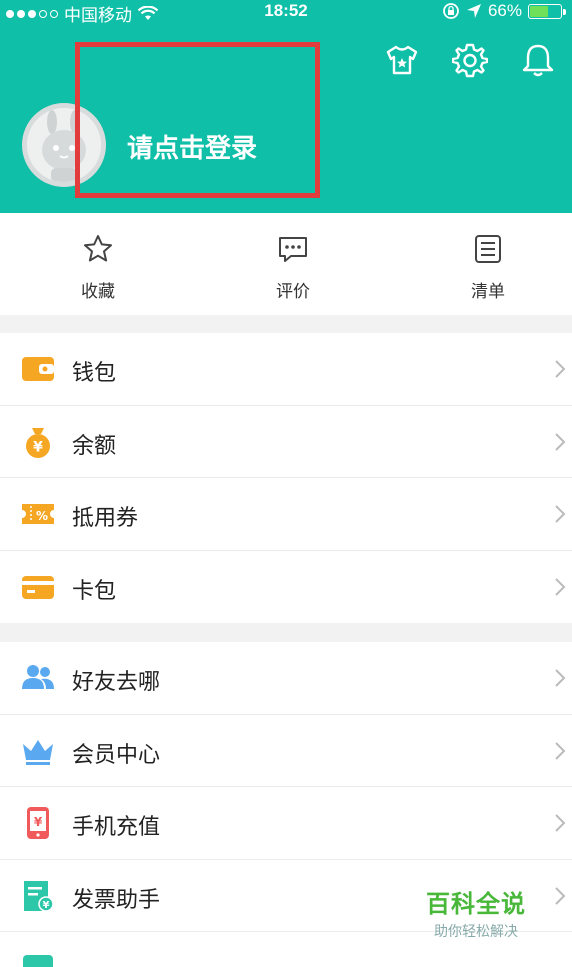 The image size is (572, 967). I want to click on comment-icon, so click(293, 249).